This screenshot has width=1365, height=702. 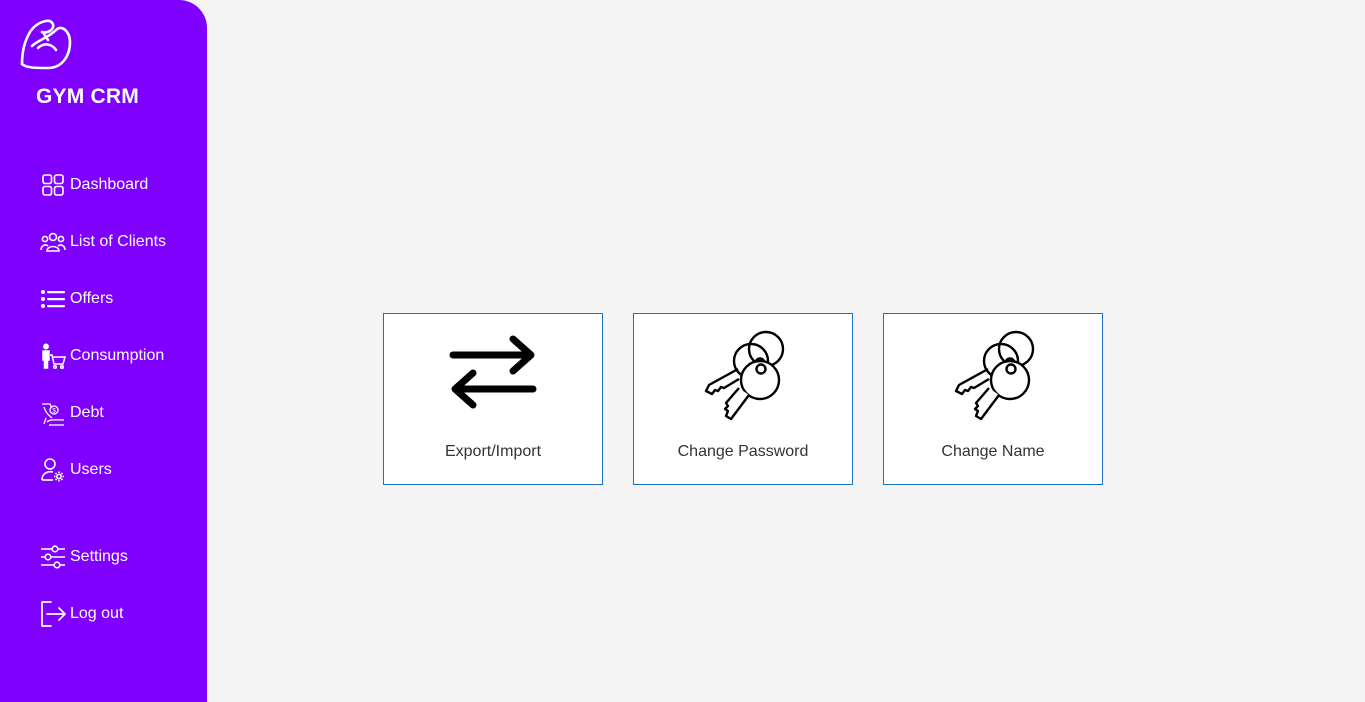 What do you see at coordinates (99, 556) in the screenshot?
I see `sidebar-item-label: Settings` at bounding box center [99, 556].